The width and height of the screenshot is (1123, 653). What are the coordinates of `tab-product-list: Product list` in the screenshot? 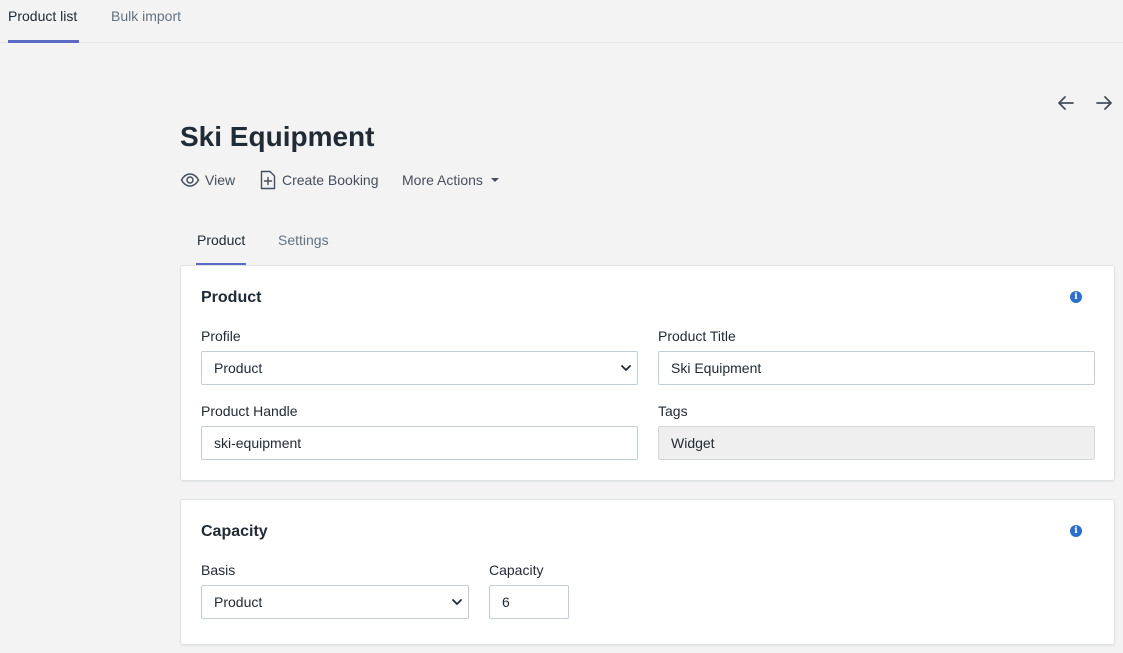 It's located at (43, 25).